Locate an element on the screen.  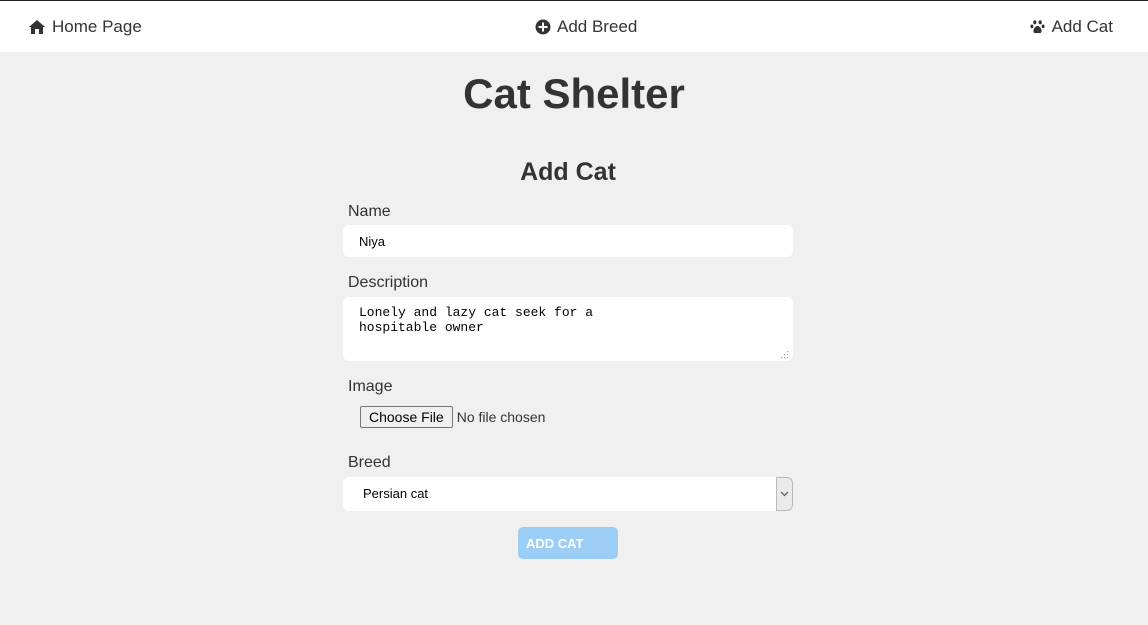
nav-home-label: Home Page is located at coordinates (97, 26).